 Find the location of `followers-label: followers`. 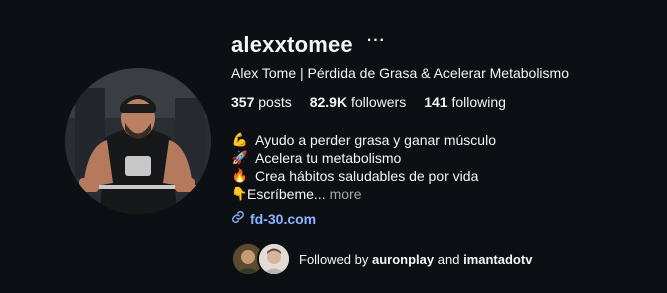

followers-label: followers is located at coordinates (378, 102).